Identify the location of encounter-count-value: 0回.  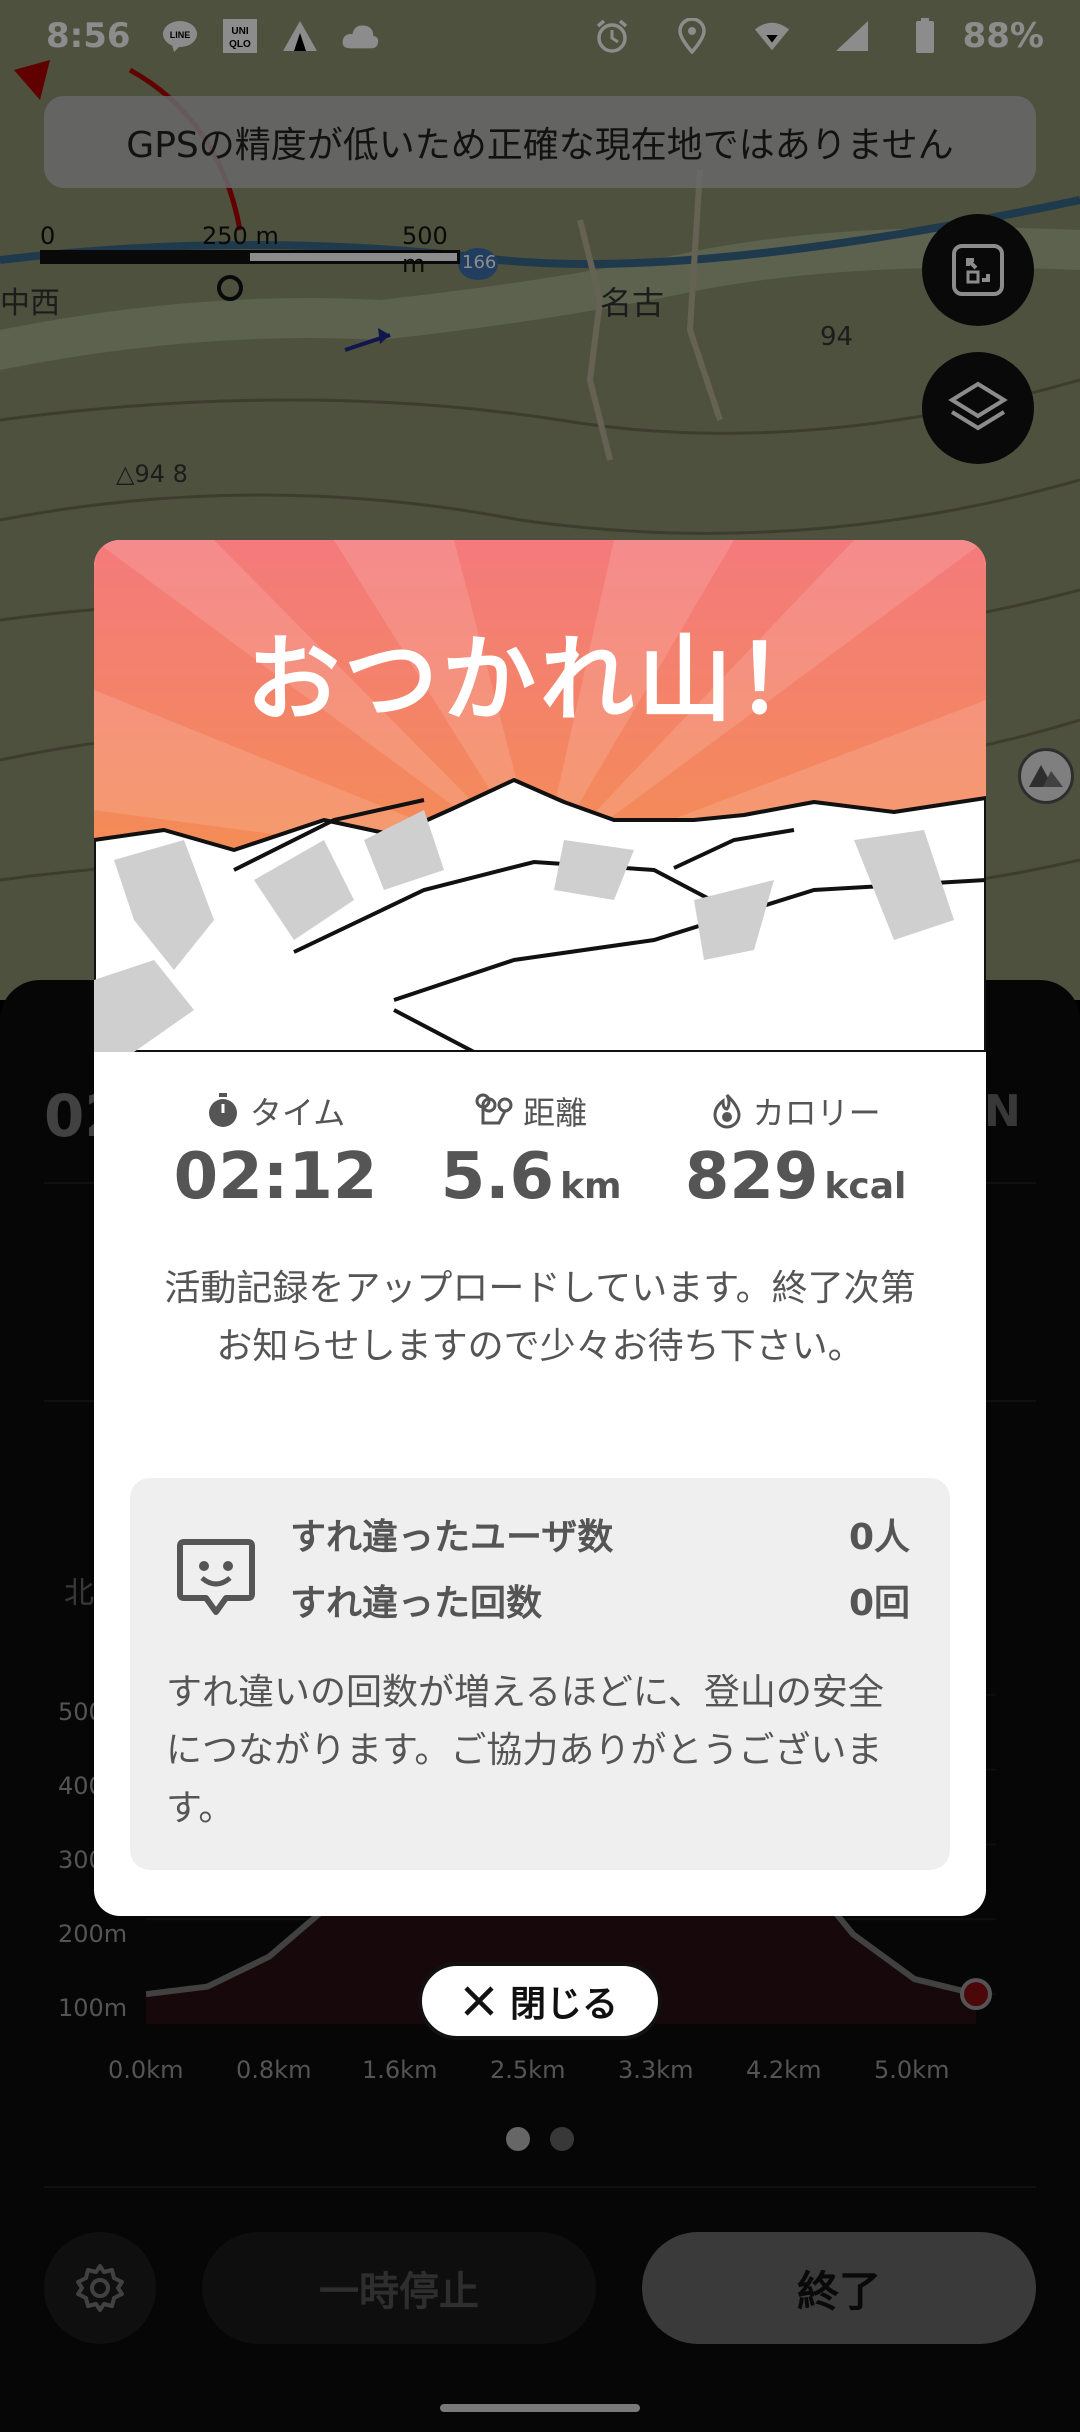
(879, 1603).